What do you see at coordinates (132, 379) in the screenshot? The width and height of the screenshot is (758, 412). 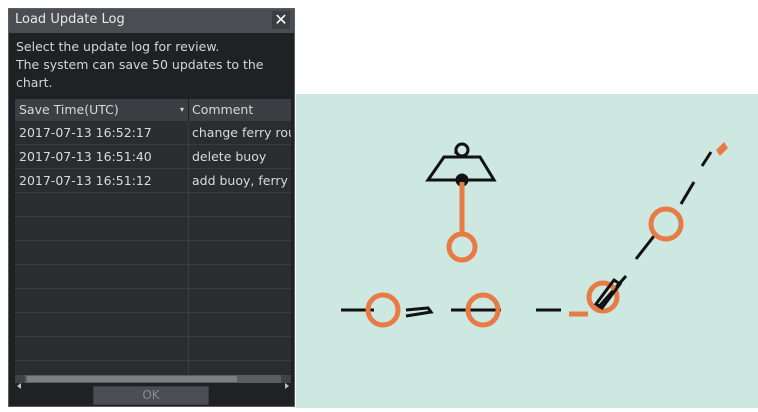 I see `scrollbar-thumb` at bounding box center [132, 379].